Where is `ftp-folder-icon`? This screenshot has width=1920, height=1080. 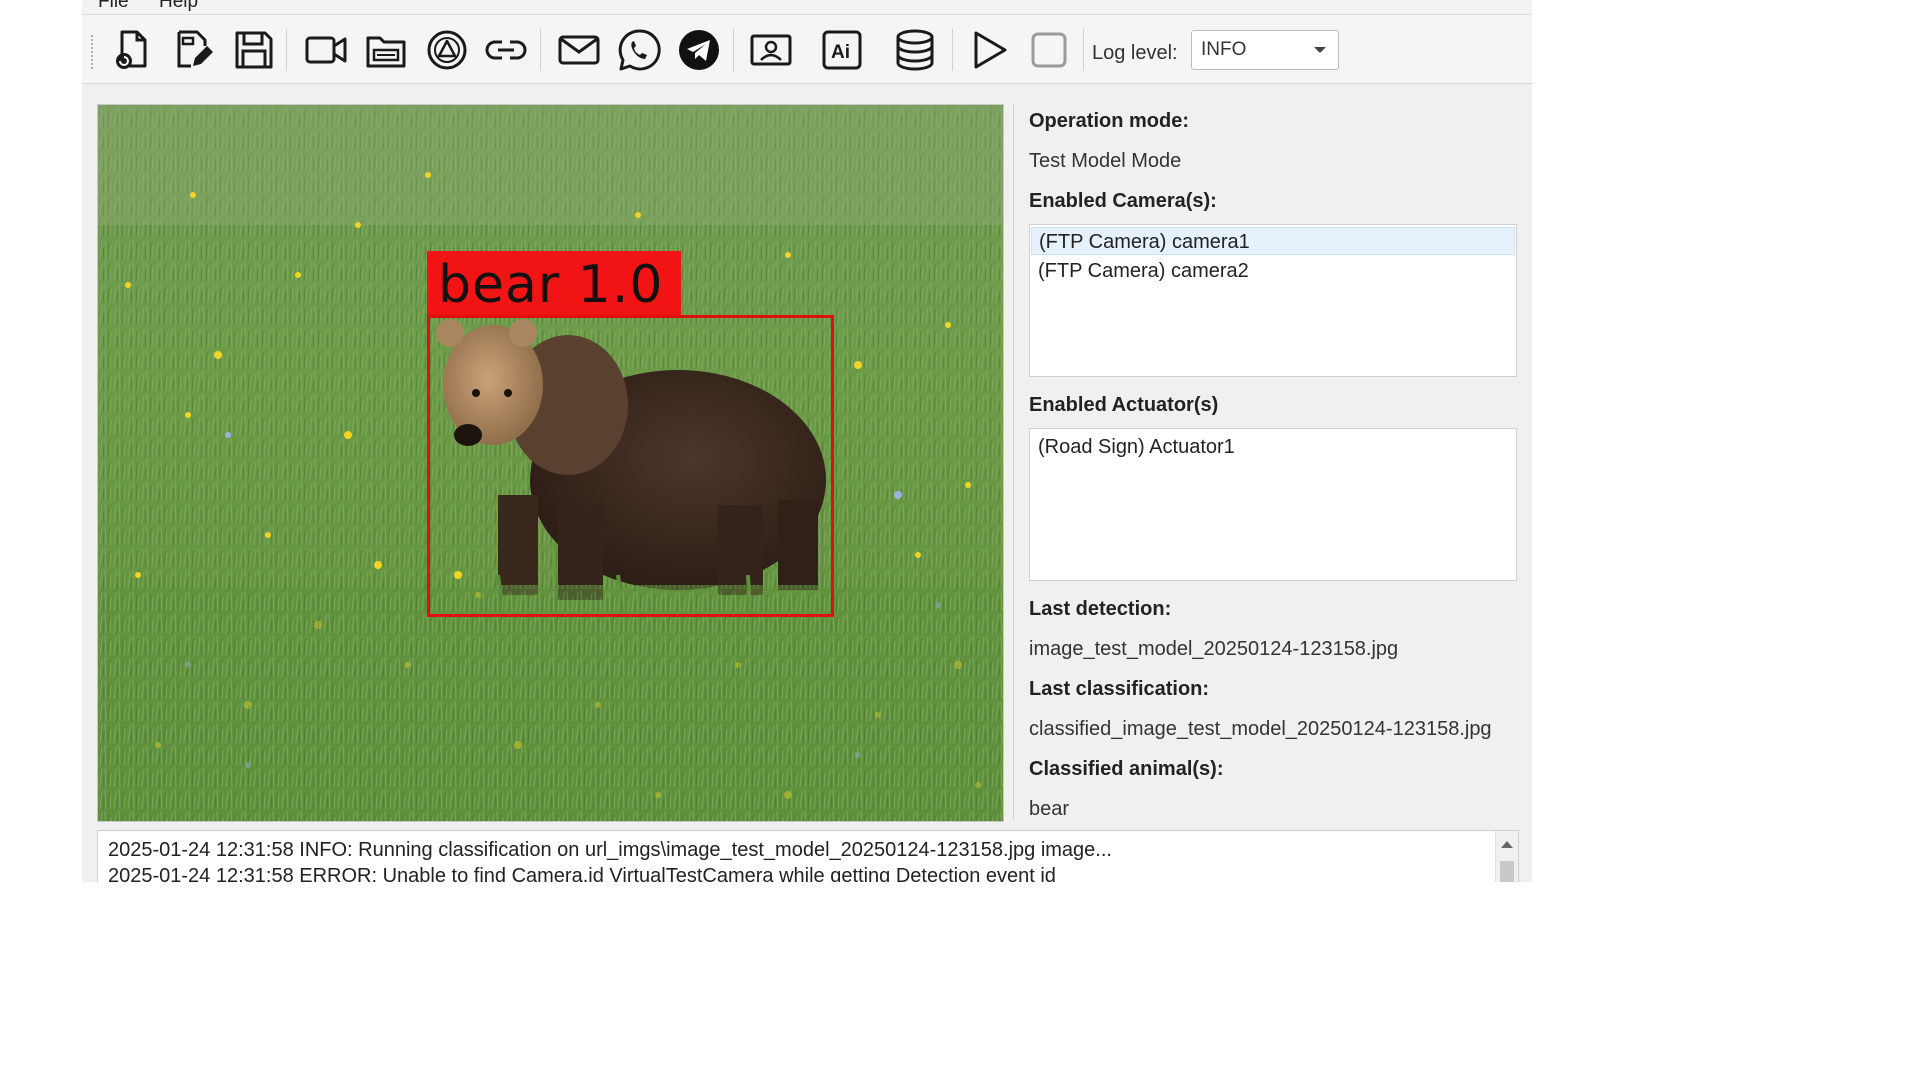 ftp-folder-icon is located at coordinates (386, 52).